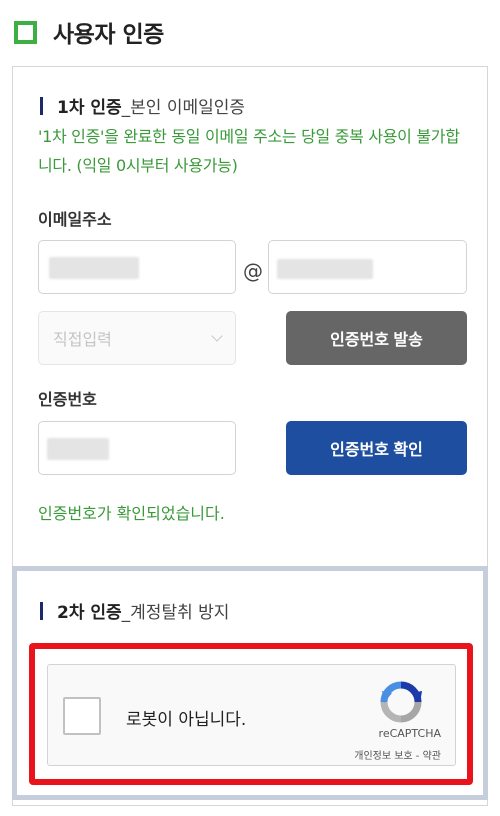  What do you see at coordinates (397, 754) in the screenshot?
I see `recaptcha-privacy-terms-link: 개인정보 보호 - 약관` at bounding box center [397, 754].